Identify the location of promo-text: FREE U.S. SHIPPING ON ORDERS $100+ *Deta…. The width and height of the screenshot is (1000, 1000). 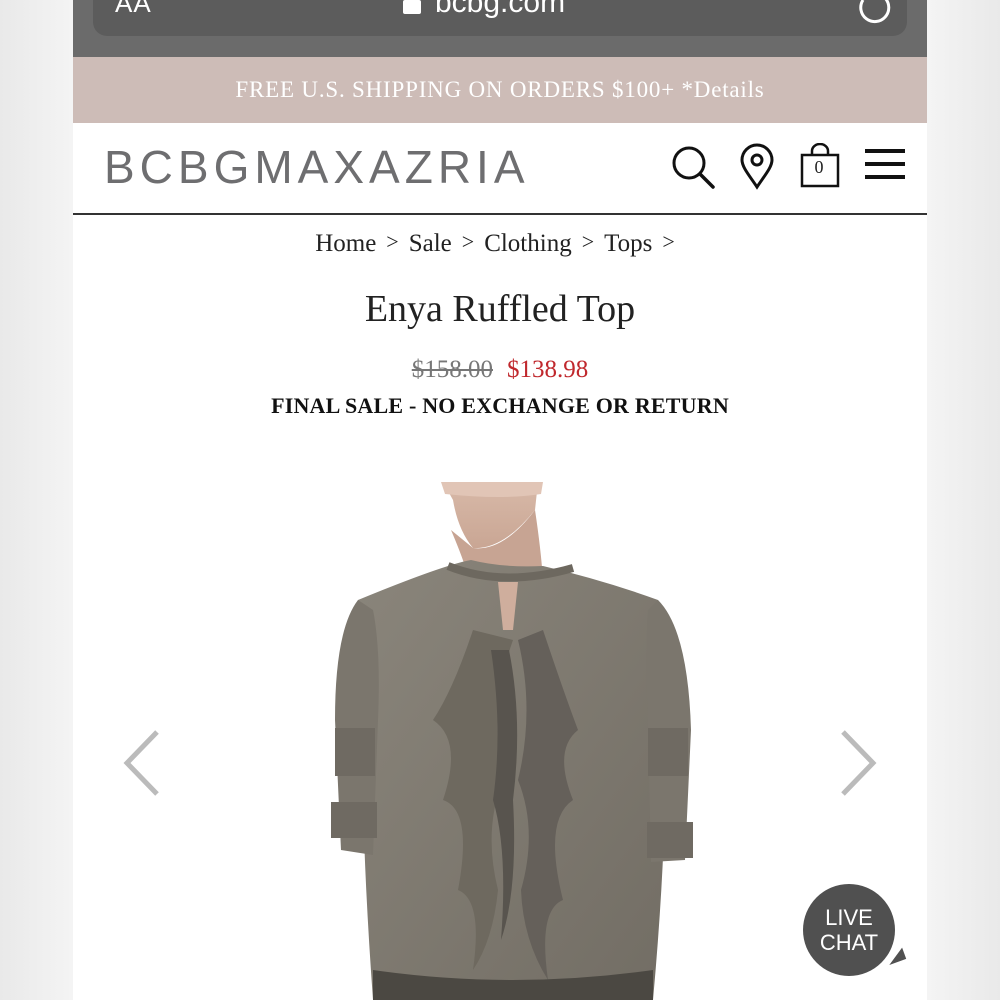
(499, 90).